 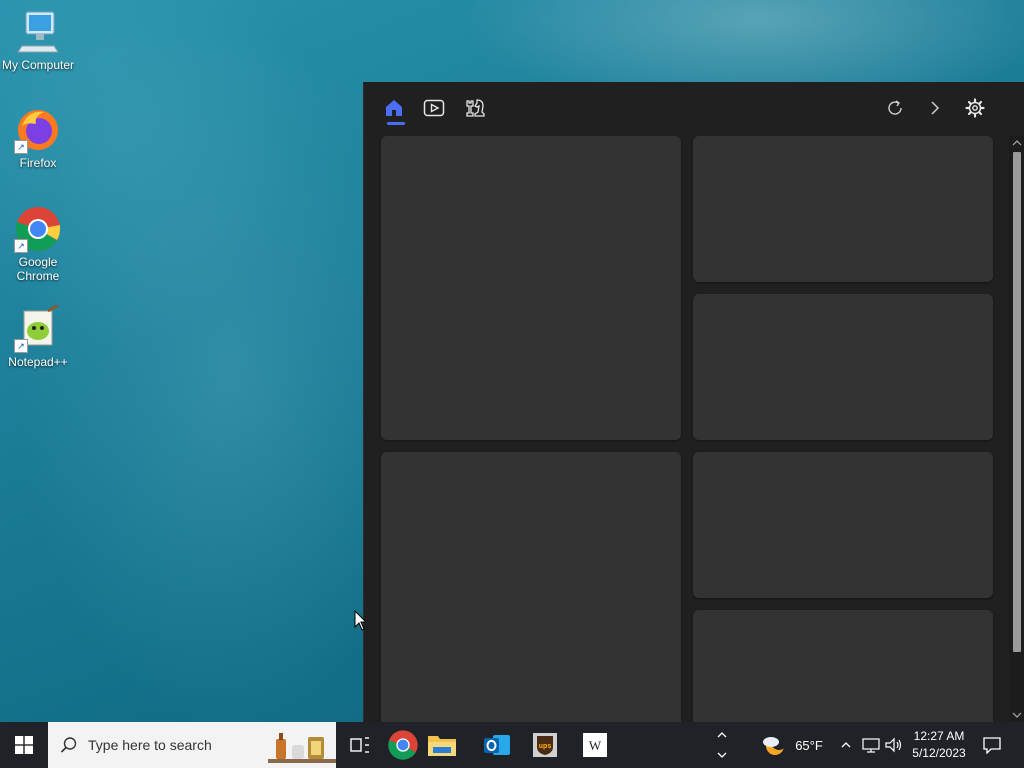 I want to click on taskbar-wikipedia: W, so click(x=595, y=745).